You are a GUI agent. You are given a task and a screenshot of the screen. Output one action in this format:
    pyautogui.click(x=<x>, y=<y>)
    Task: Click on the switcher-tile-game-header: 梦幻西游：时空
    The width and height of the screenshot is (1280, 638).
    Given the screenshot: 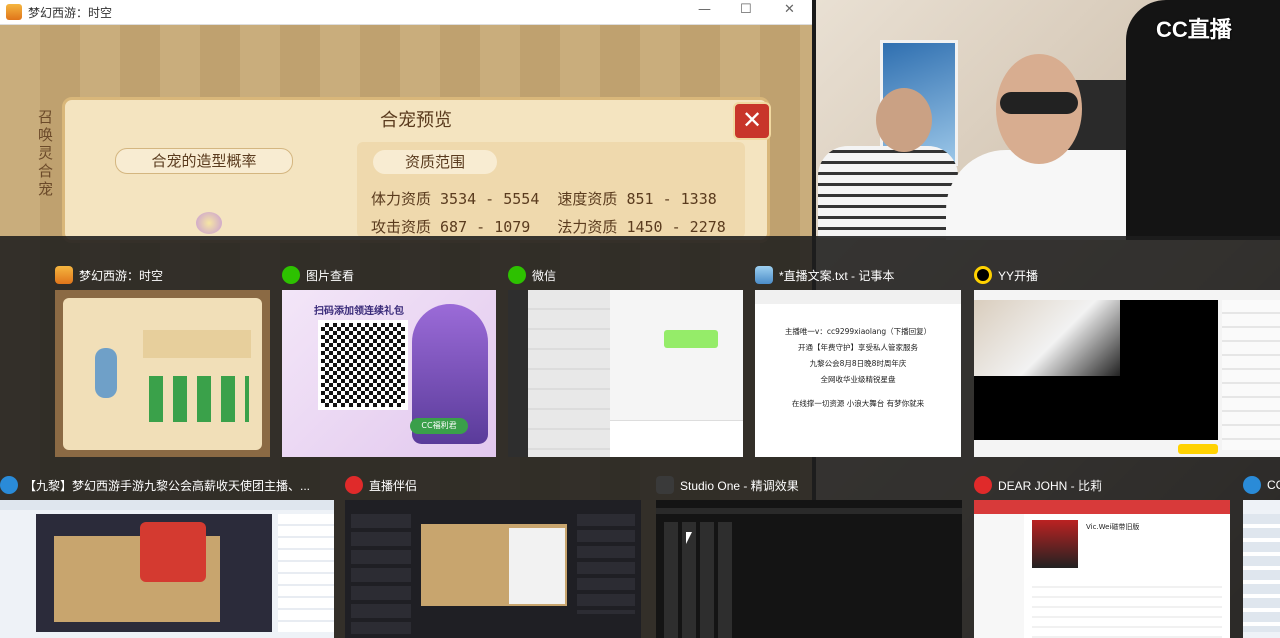 What is the action you would take?
    pyautogui.click(x=162, y=275)
    